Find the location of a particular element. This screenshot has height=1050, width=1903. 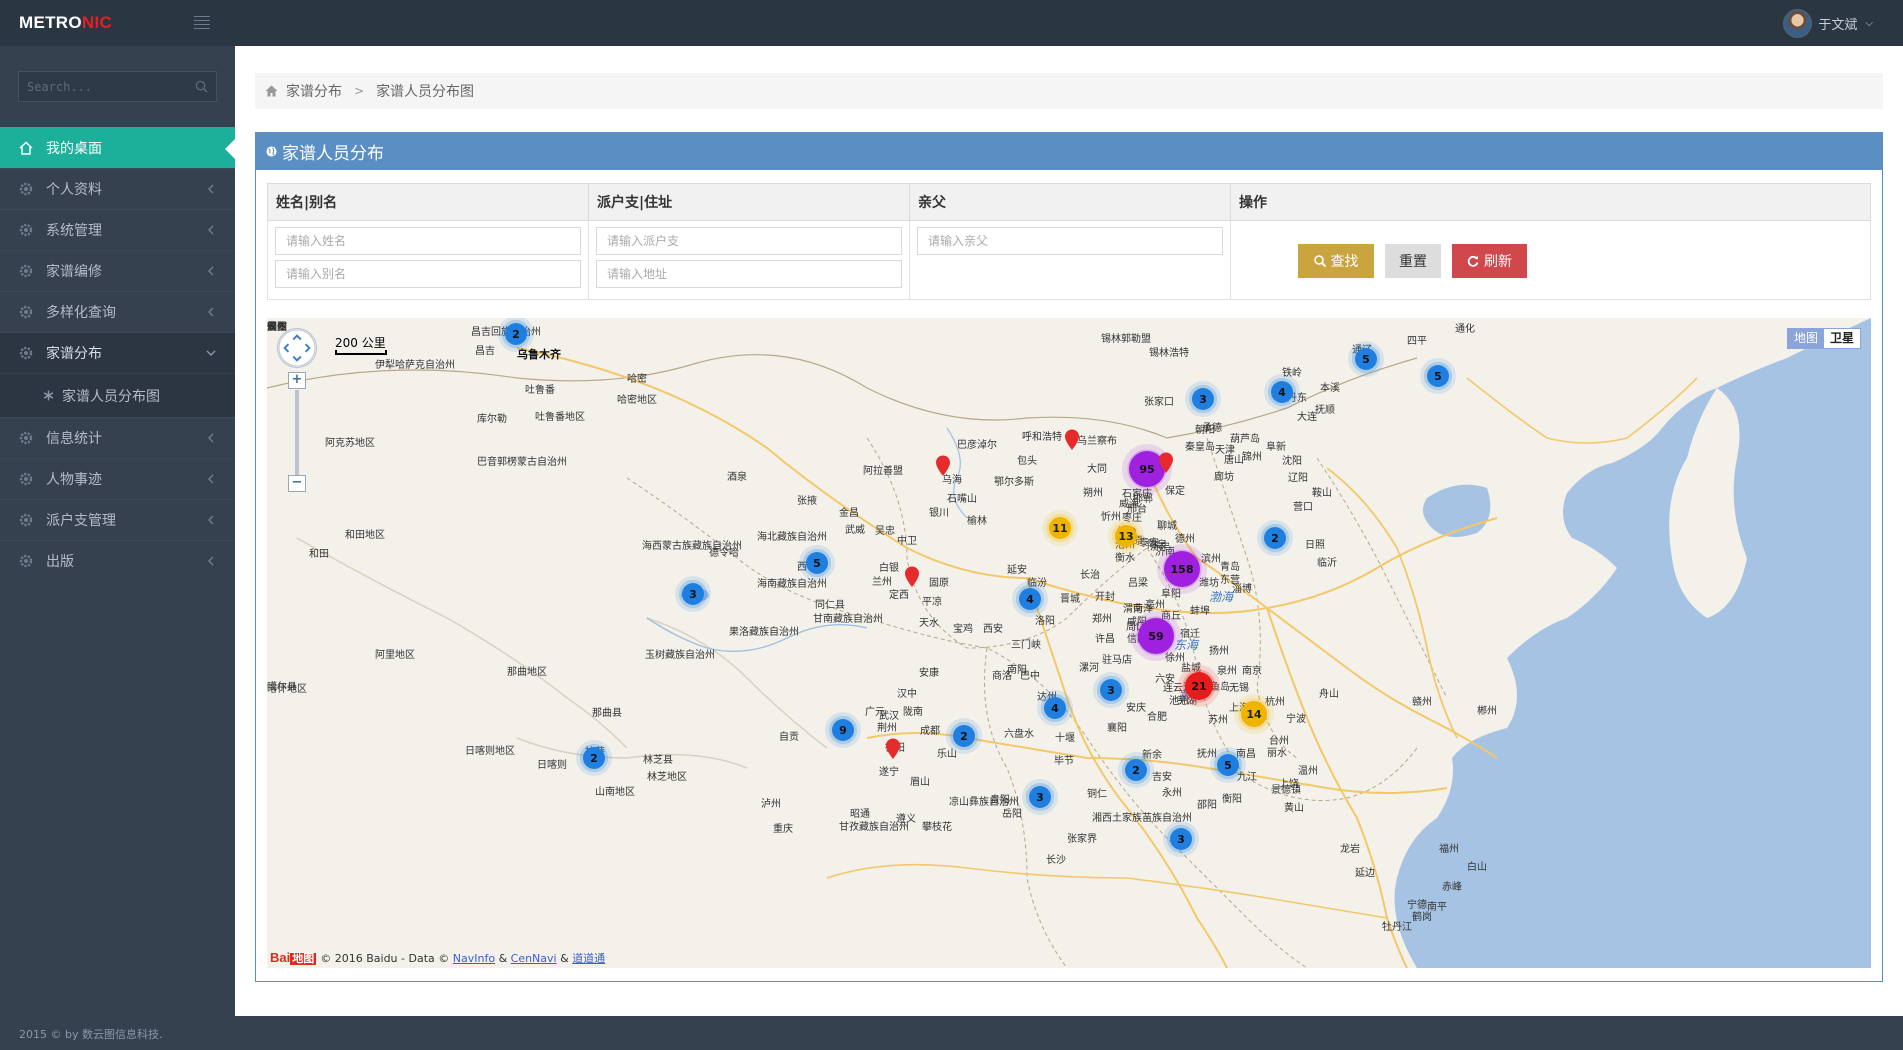

map-place-label: 那曲地区 is located at coordinates (527, 672).